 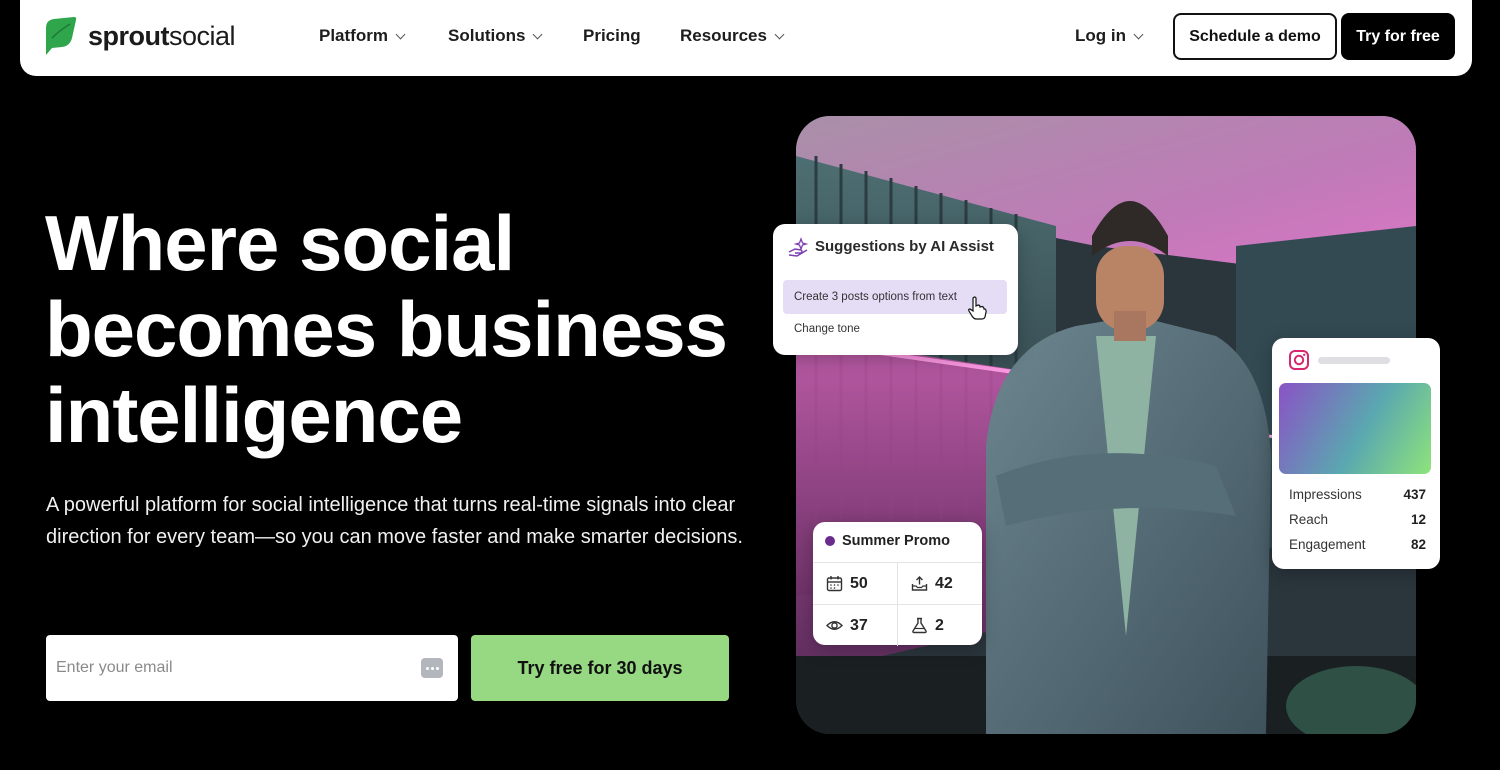 I want to click on nav-platform-label: Platform, so click(x=353, y=35).